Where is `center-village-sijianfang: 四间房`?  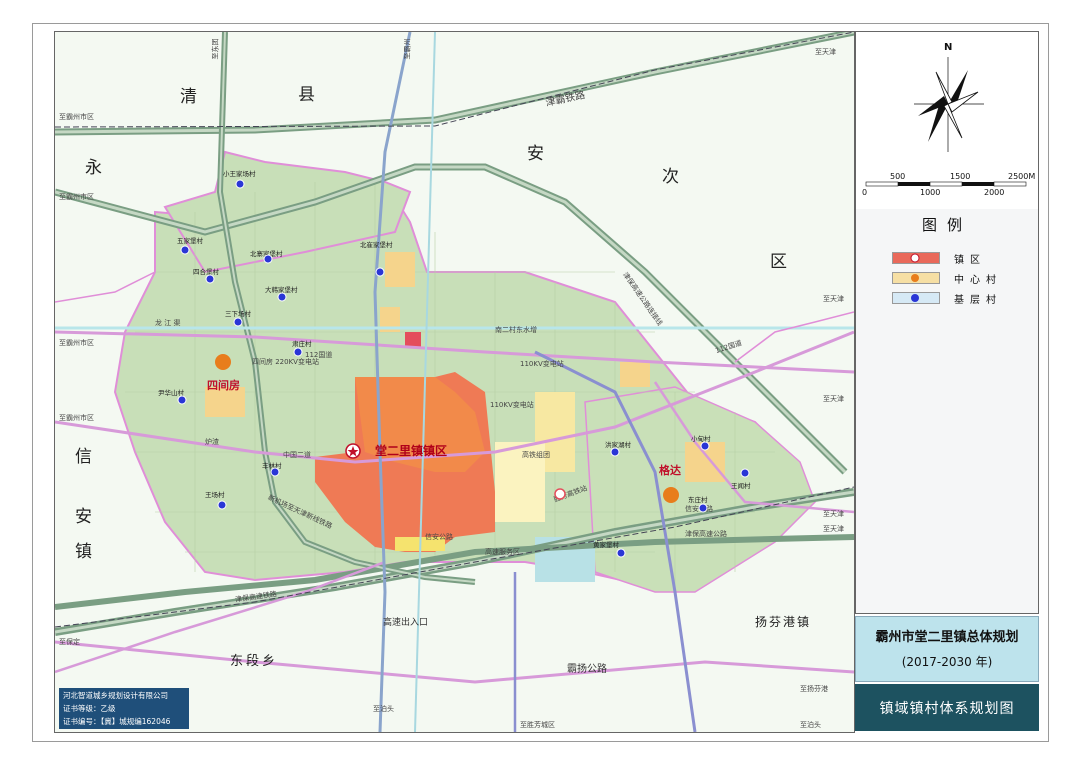
center-village-sijianfang: 四间房 is located at coordinates (223, 385).